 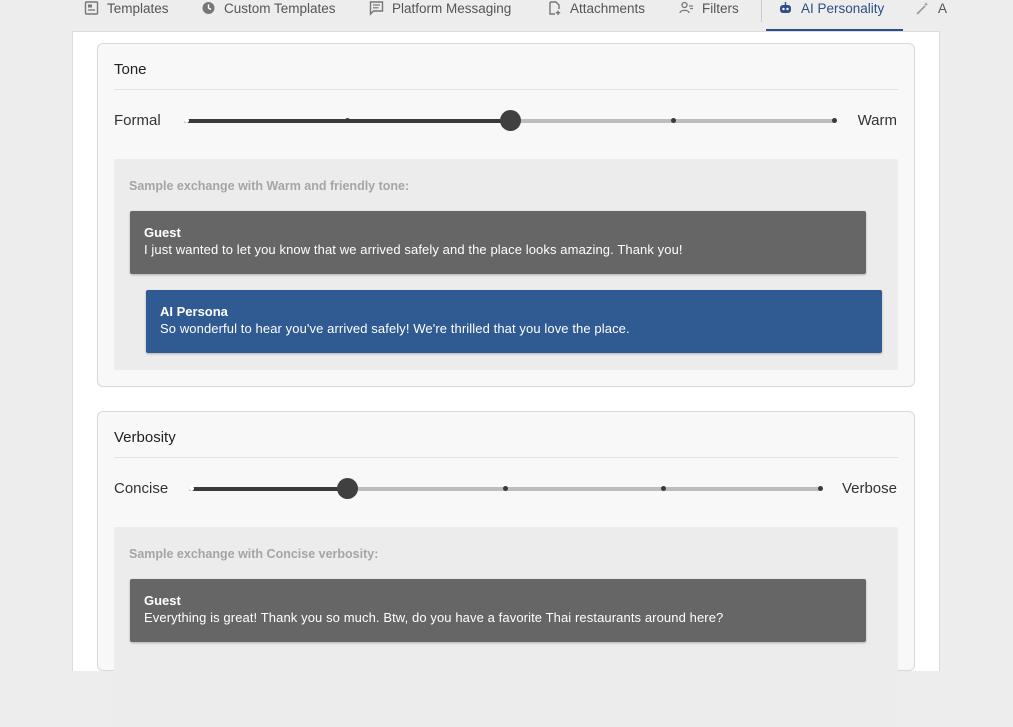 What do you see at coordinates (554, 8) in the screenshot?
I see `attachment-icon` at bounding box center [554, 8].